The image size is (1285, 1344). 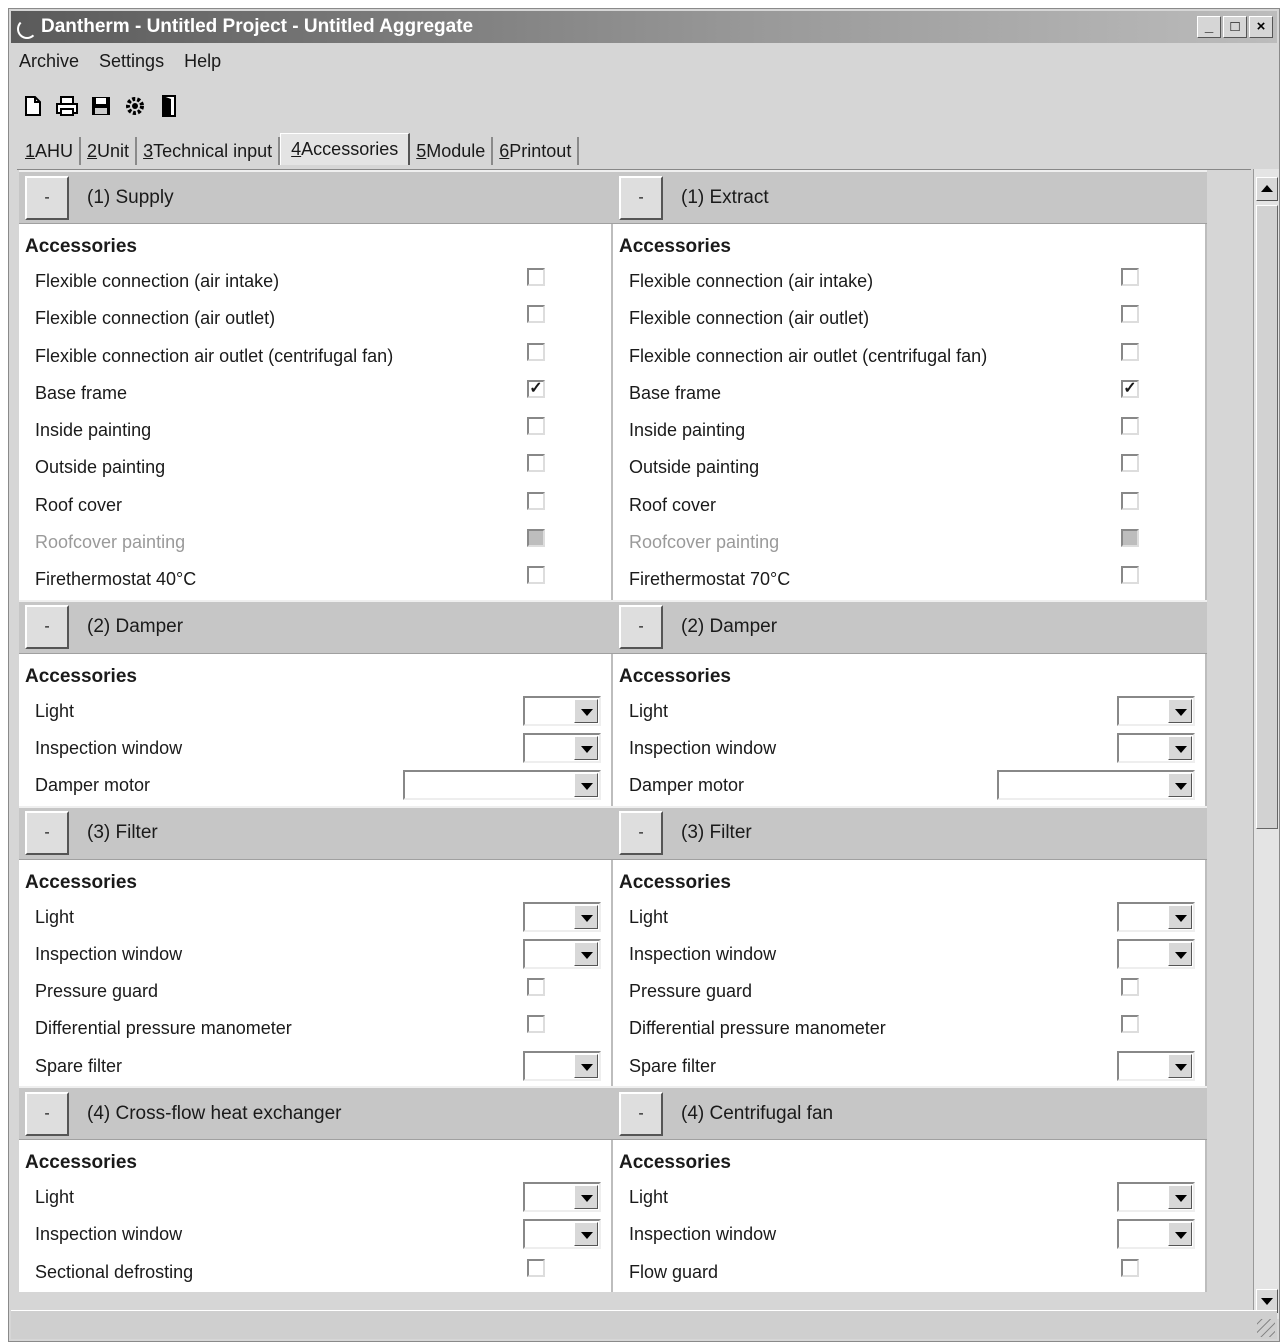 What do you see at coordinates (316, 832) in the screenshot?
I see `section-header: - (3) Filter` at bounding box center [316, 832].